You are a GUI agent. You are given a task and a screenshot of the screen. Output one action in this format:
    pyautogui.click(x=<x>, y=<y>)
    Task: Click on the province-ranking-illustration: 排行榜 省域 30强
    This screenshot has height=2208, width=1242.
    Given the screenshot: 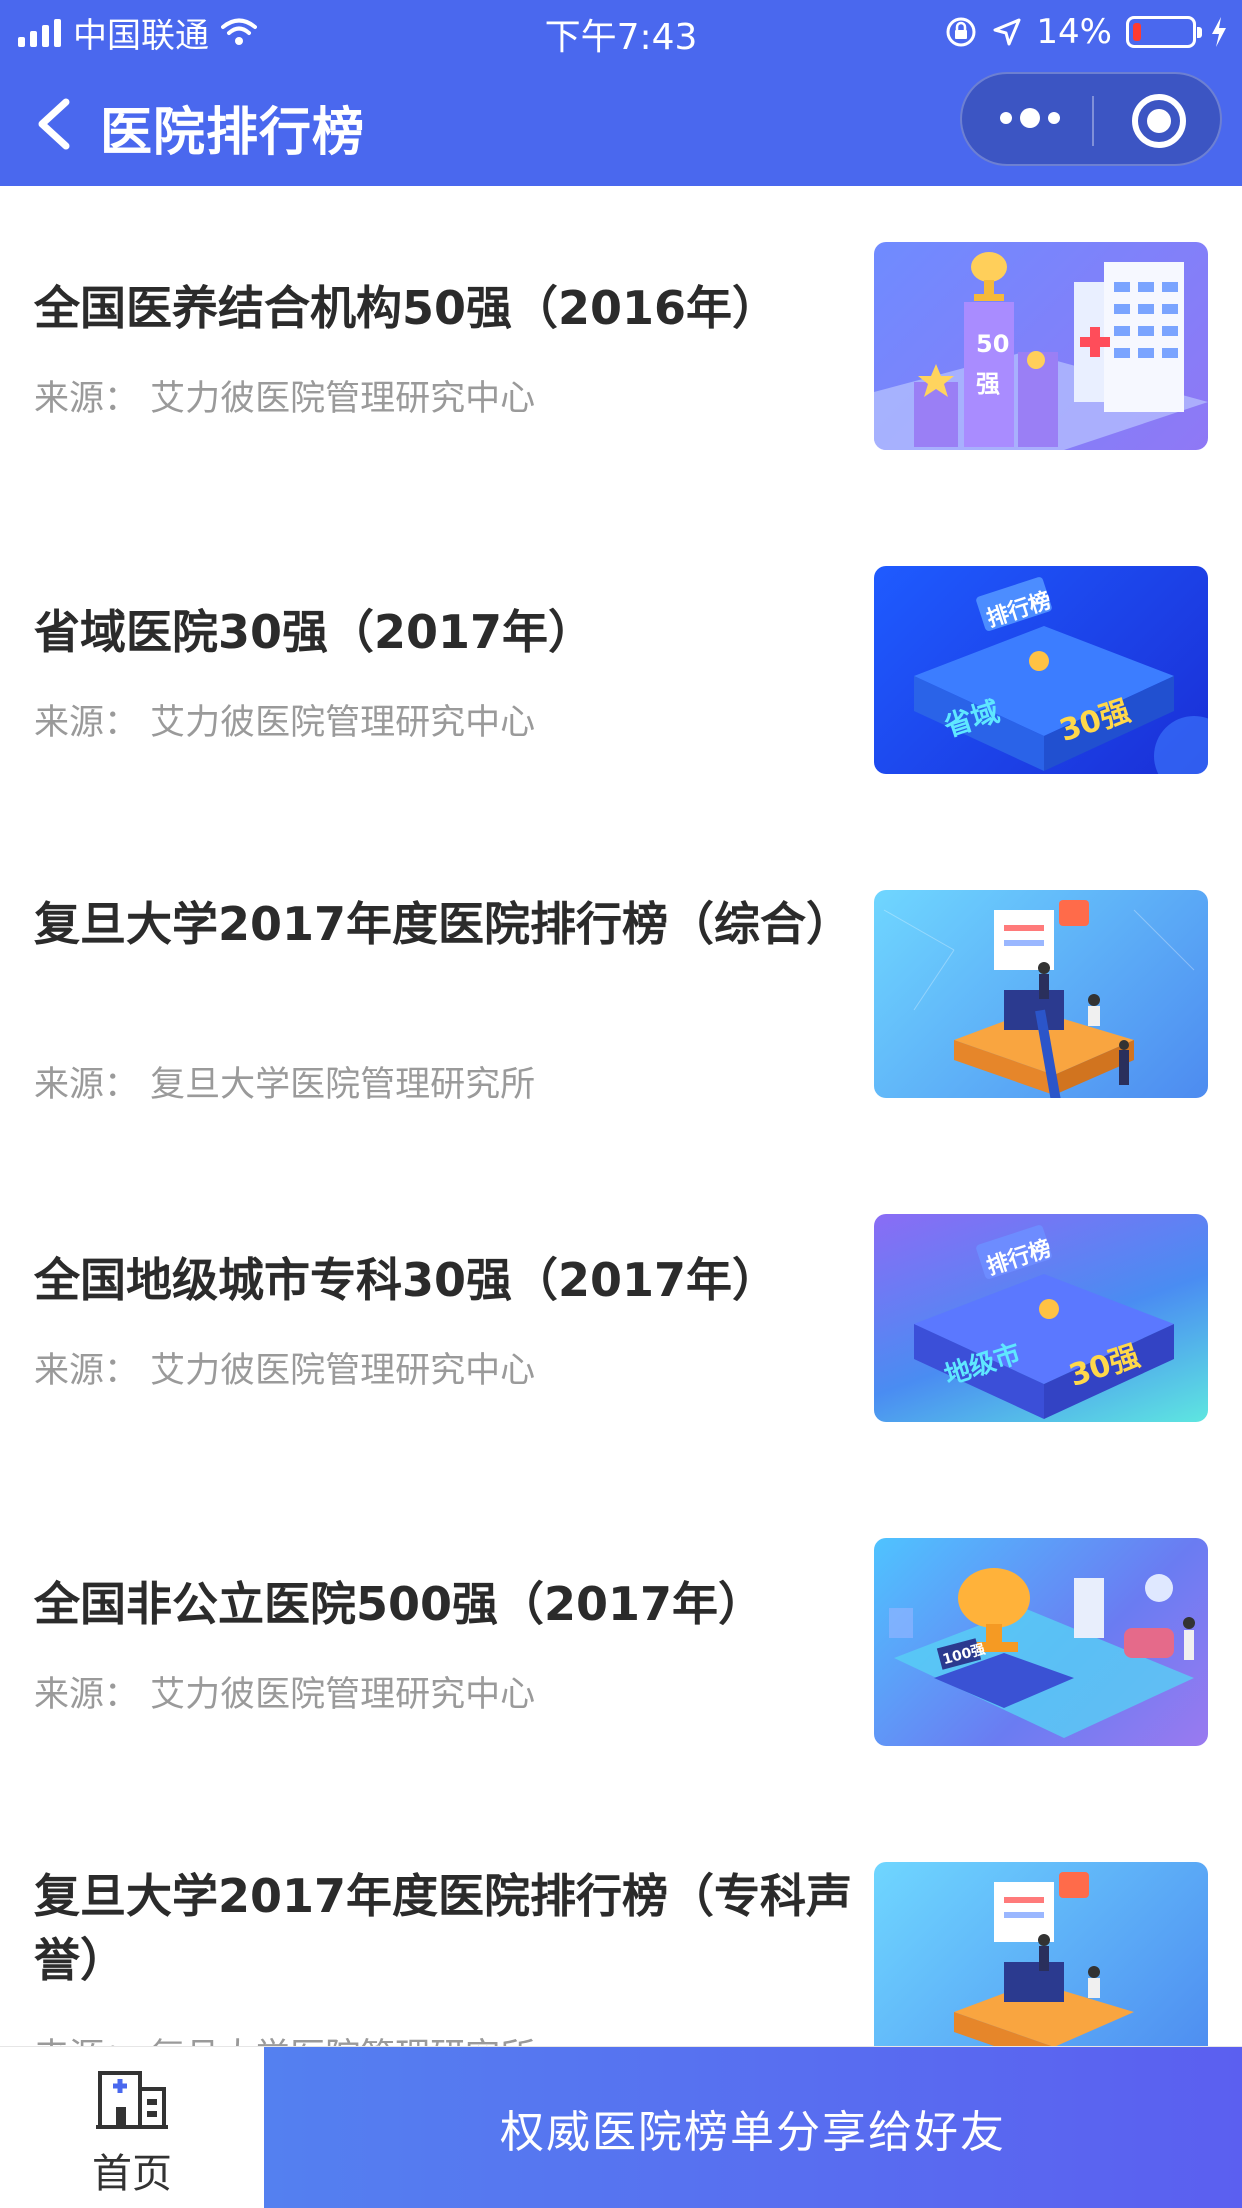 What is the action you would take?
    pyautogui.click(x=1061, y=675)
    